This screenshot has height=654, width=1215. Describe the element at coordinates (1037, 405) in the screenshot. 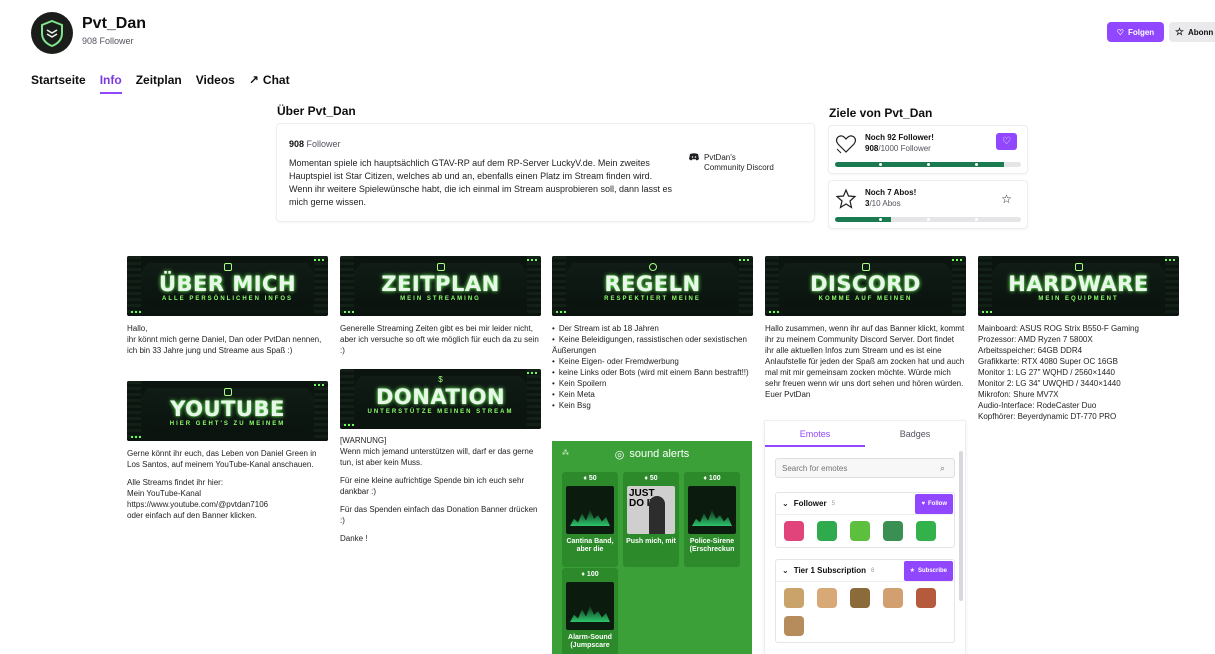

I see `hardware-line: Audio-Interface: RodeCaster Duo` at that location.